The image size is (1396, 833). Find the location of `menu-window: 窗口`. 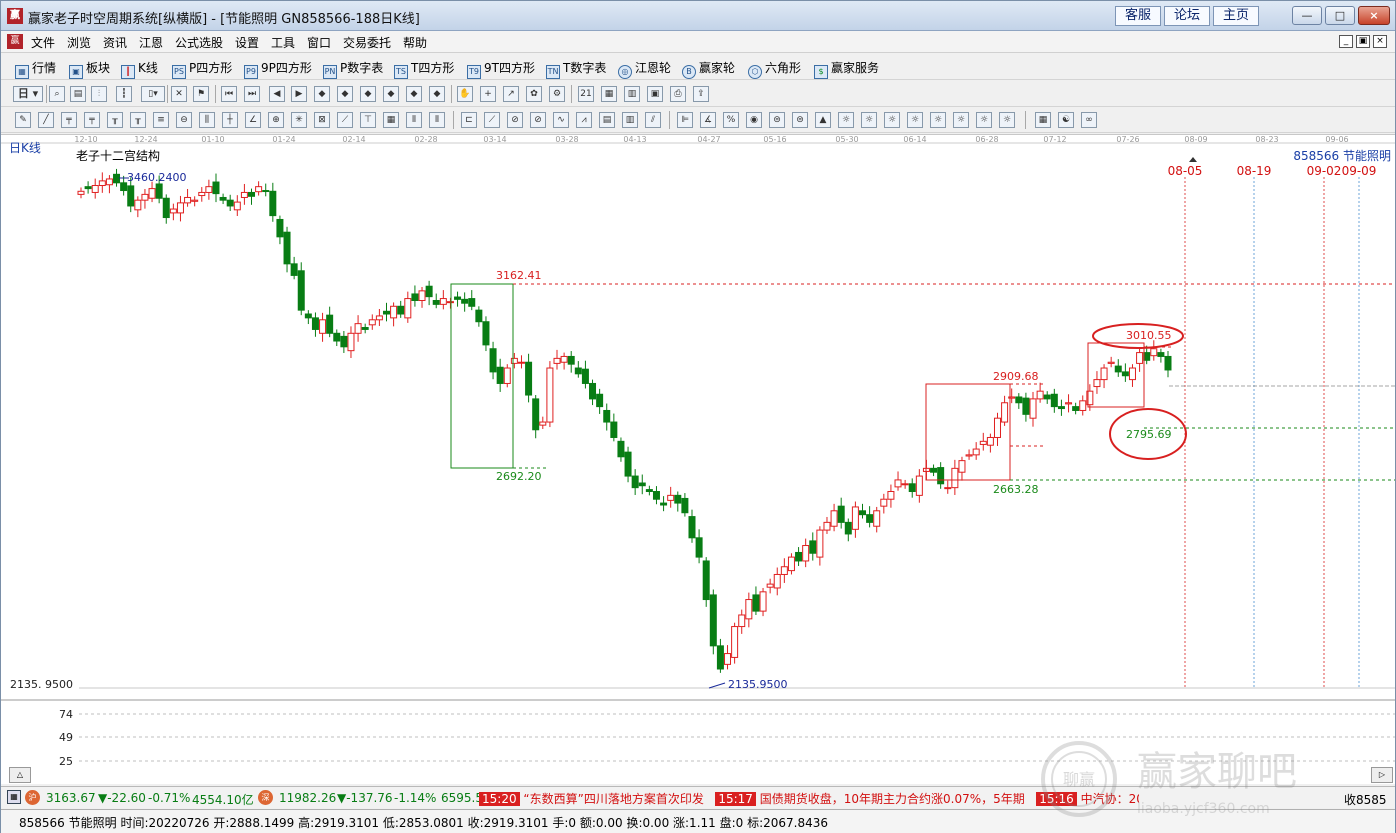

menu-window: 窗口 is located at coordinates (319, 42).